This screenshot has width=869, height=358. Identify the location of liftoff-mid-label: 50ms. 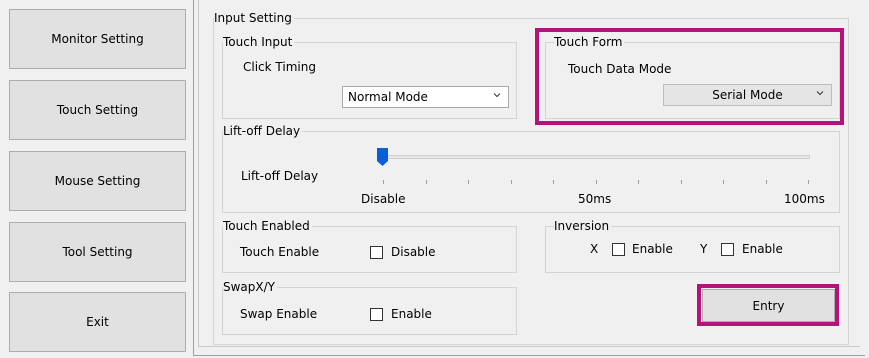
(595, 199).